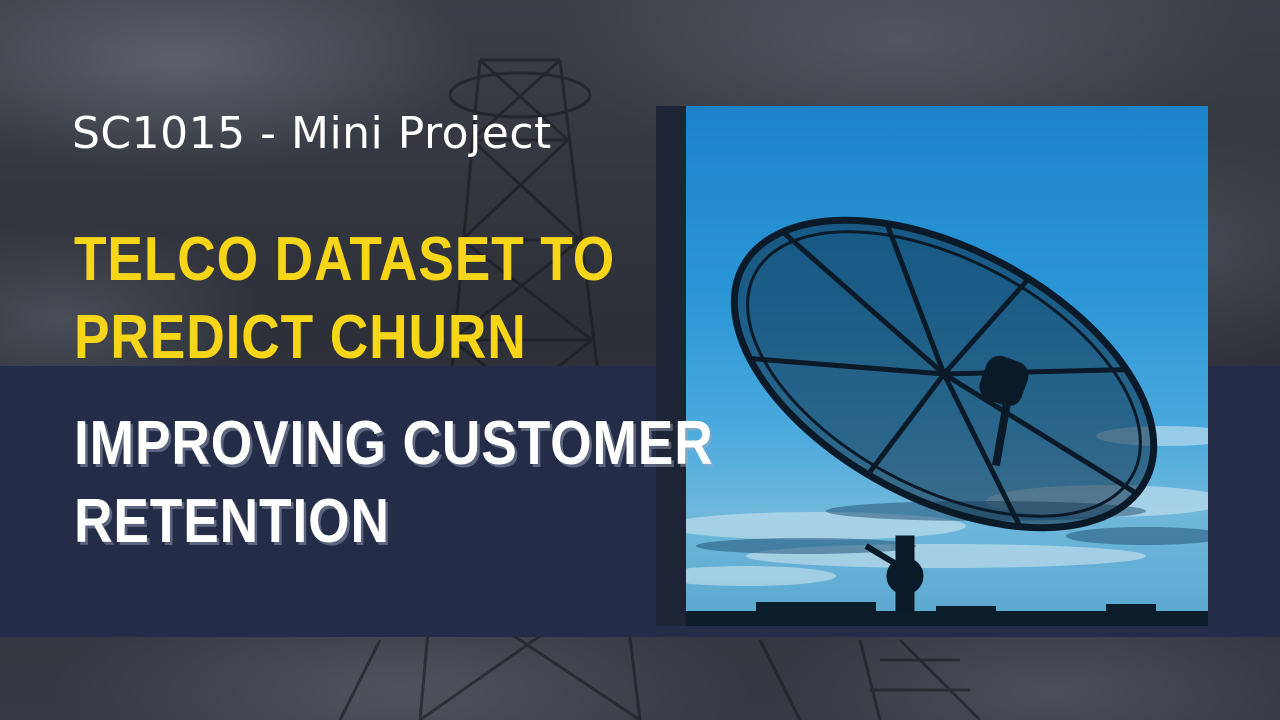 The width and height of the screenshot is (1280, 720). What do you see at coordinates (673, 366) in the screenshot?
I see `photo-frame-shadow` at bounding box center [673, 366].